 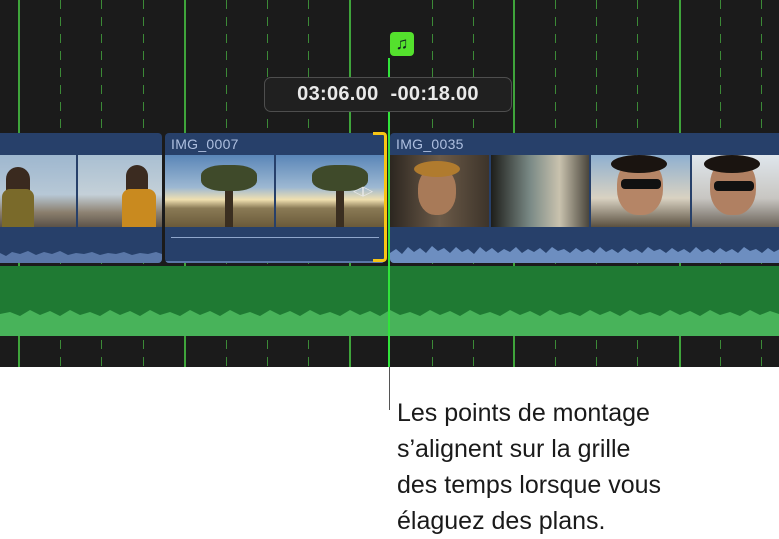 What do you see at coordinates (567, 521) in the screenshot?
I see `callout-line-4: élaguez des plans.` at bounding box center [567, 521].